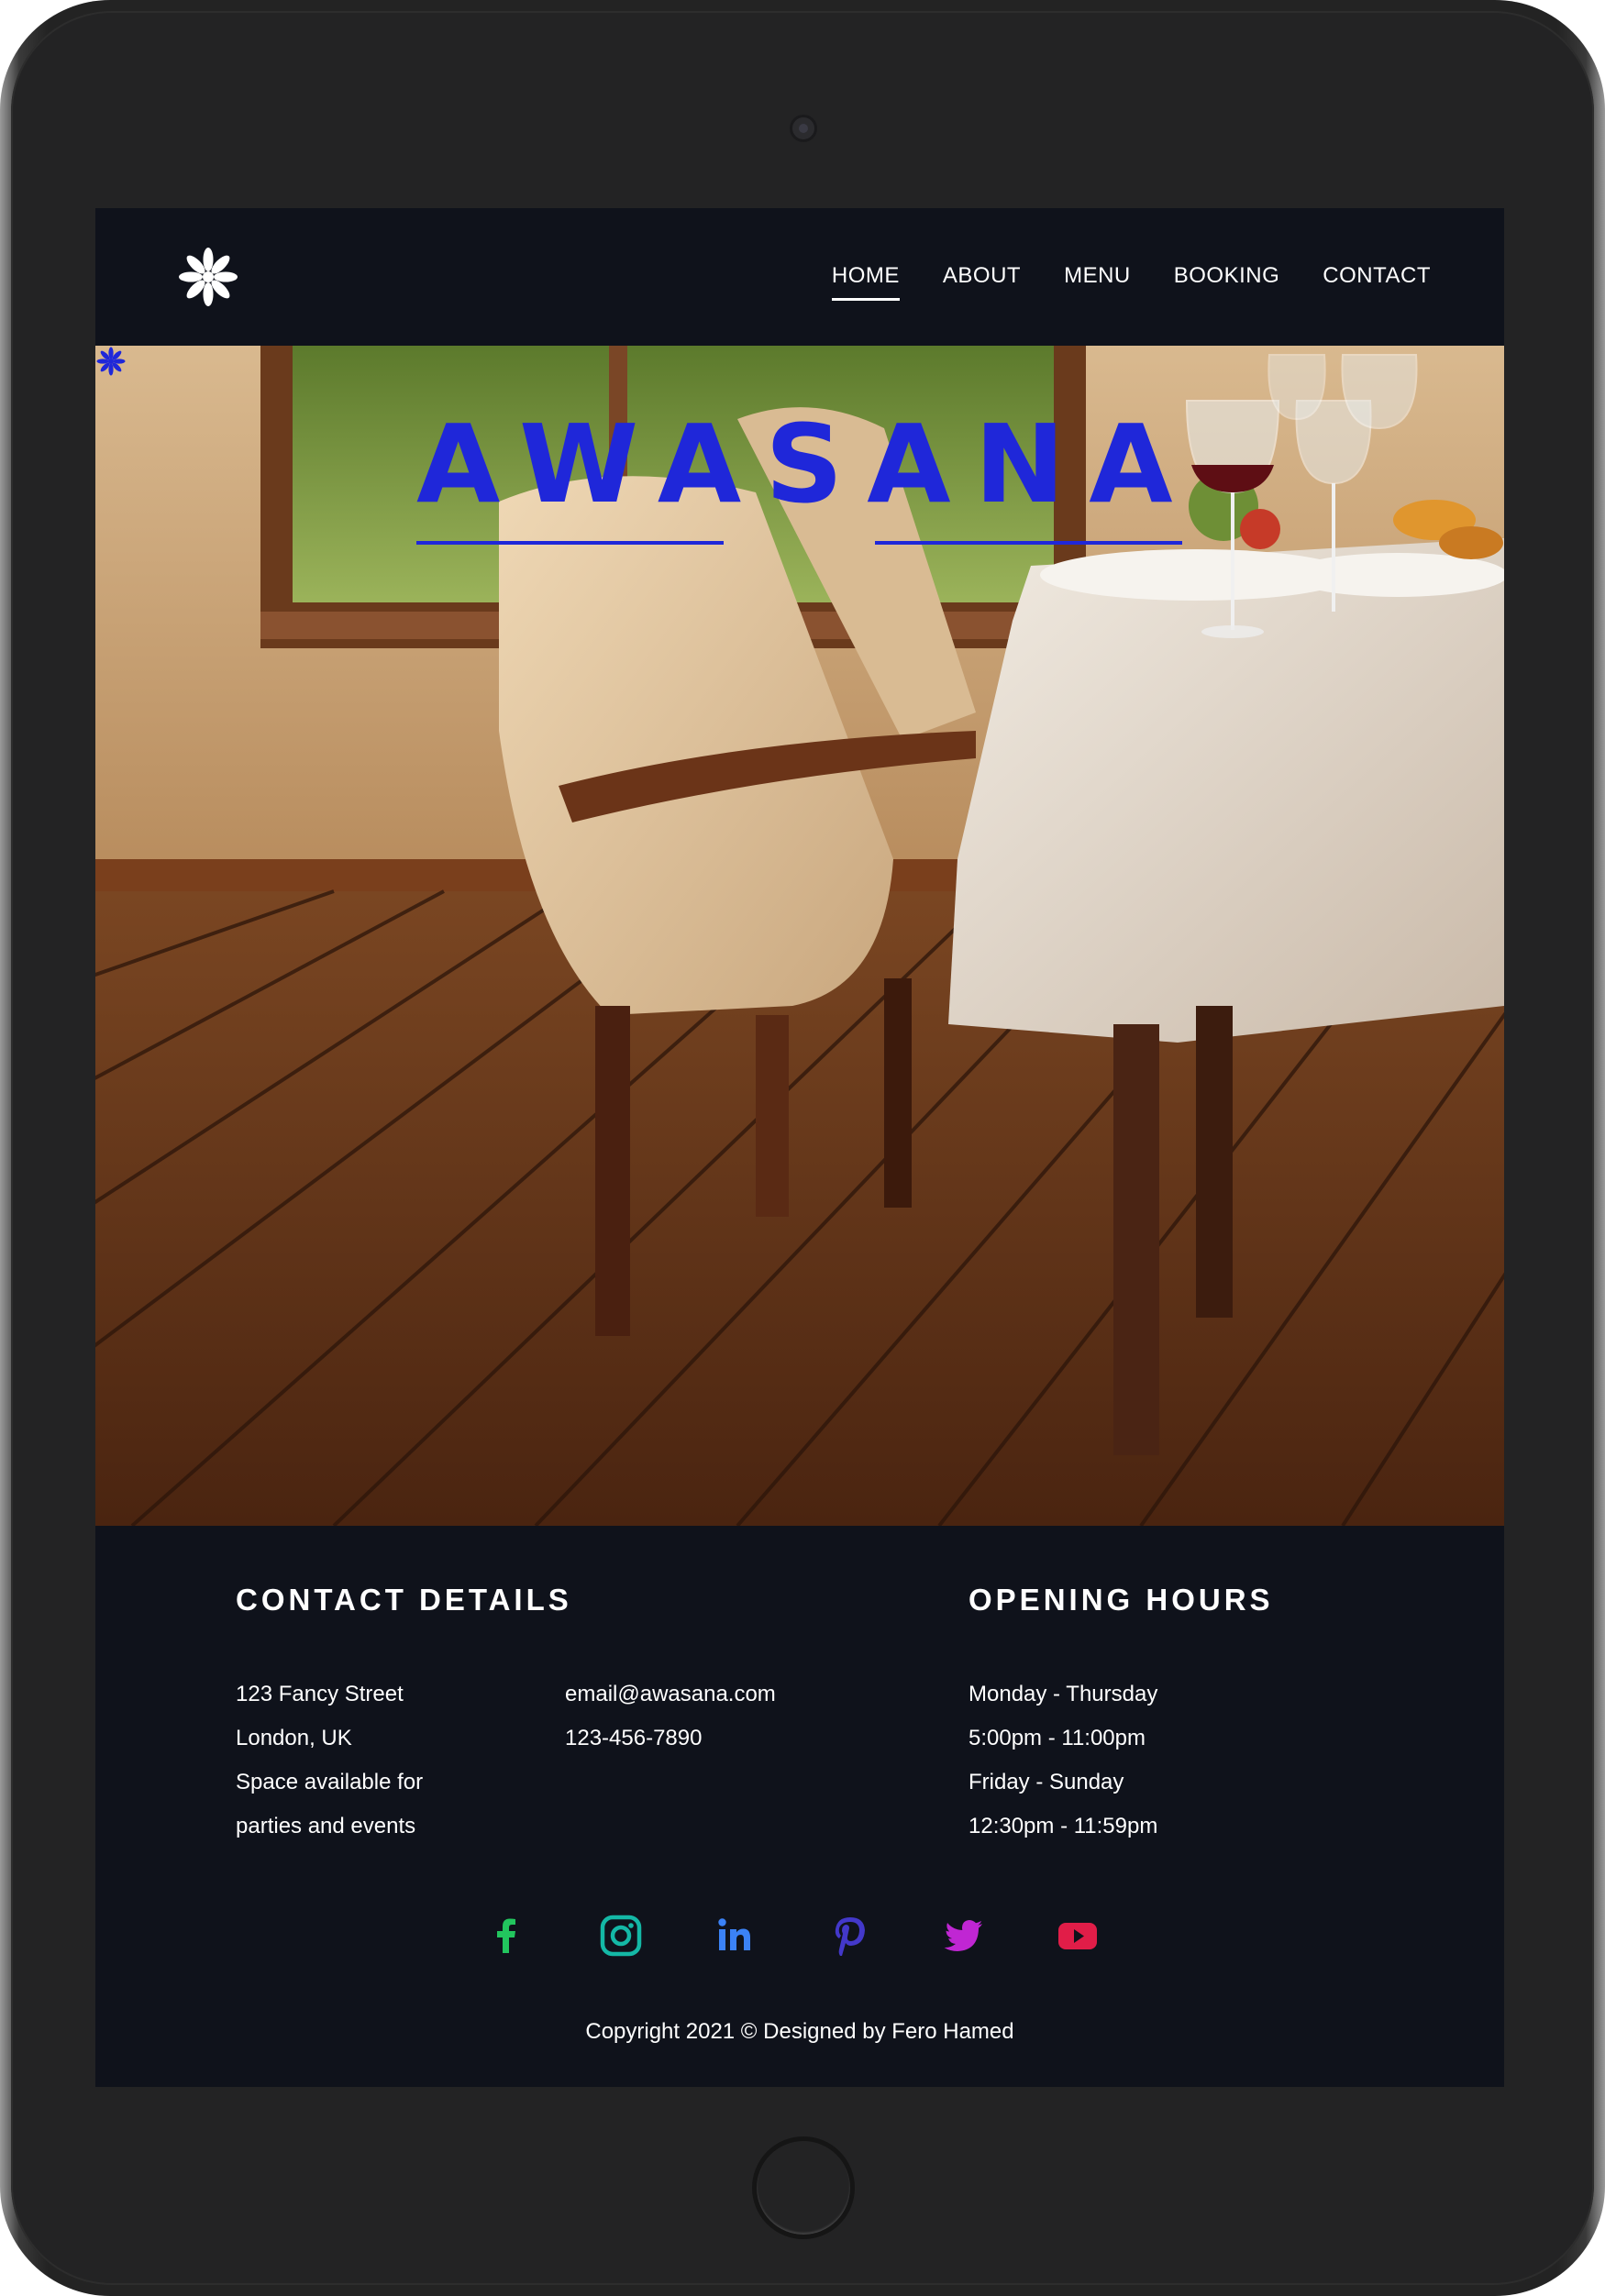 Image resolution: width=1605 pixels, height=2296 pixels. Describe the element at coordinates (294, 1738) in the screenshot. I see `address-line: London, UK` at that location.